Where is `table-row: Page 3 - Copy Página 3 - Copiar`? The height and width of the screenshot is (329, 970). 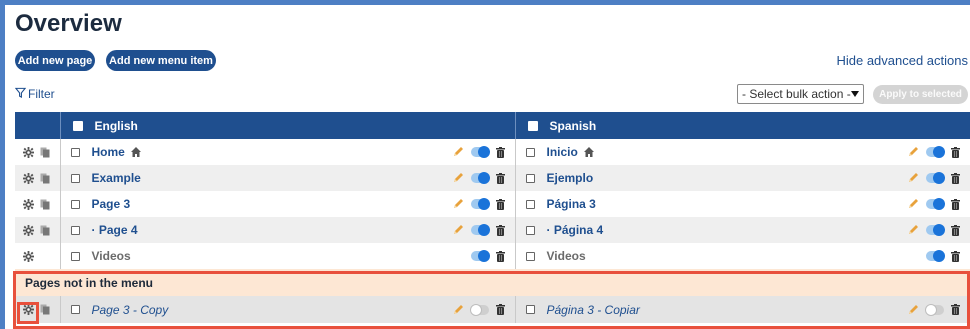
table-row: Page 3 - Copy Página 3 - Copiar is located at coordinates (492, 309).